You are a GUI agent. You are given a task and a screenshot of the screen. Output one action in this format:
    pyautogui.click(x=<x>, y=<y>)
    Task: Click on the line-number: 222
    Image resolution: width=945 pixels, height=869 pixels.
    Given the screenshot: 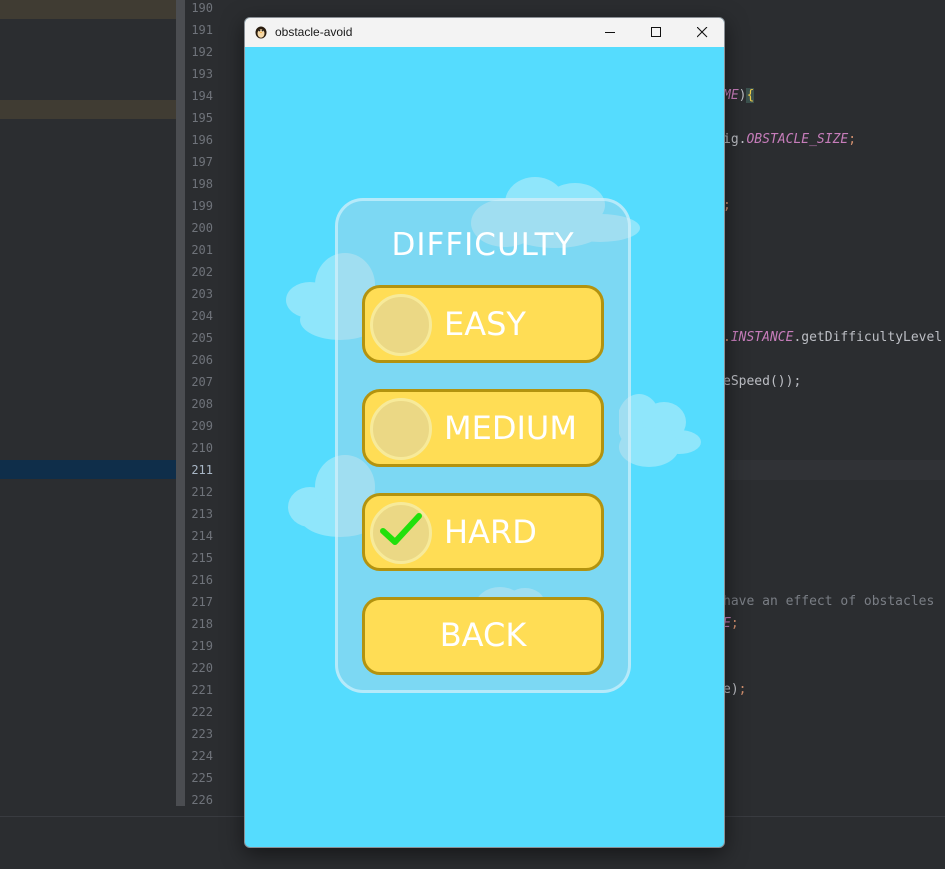 What is the action you would take?
    pyautogui.click(x=202, y=712)
    